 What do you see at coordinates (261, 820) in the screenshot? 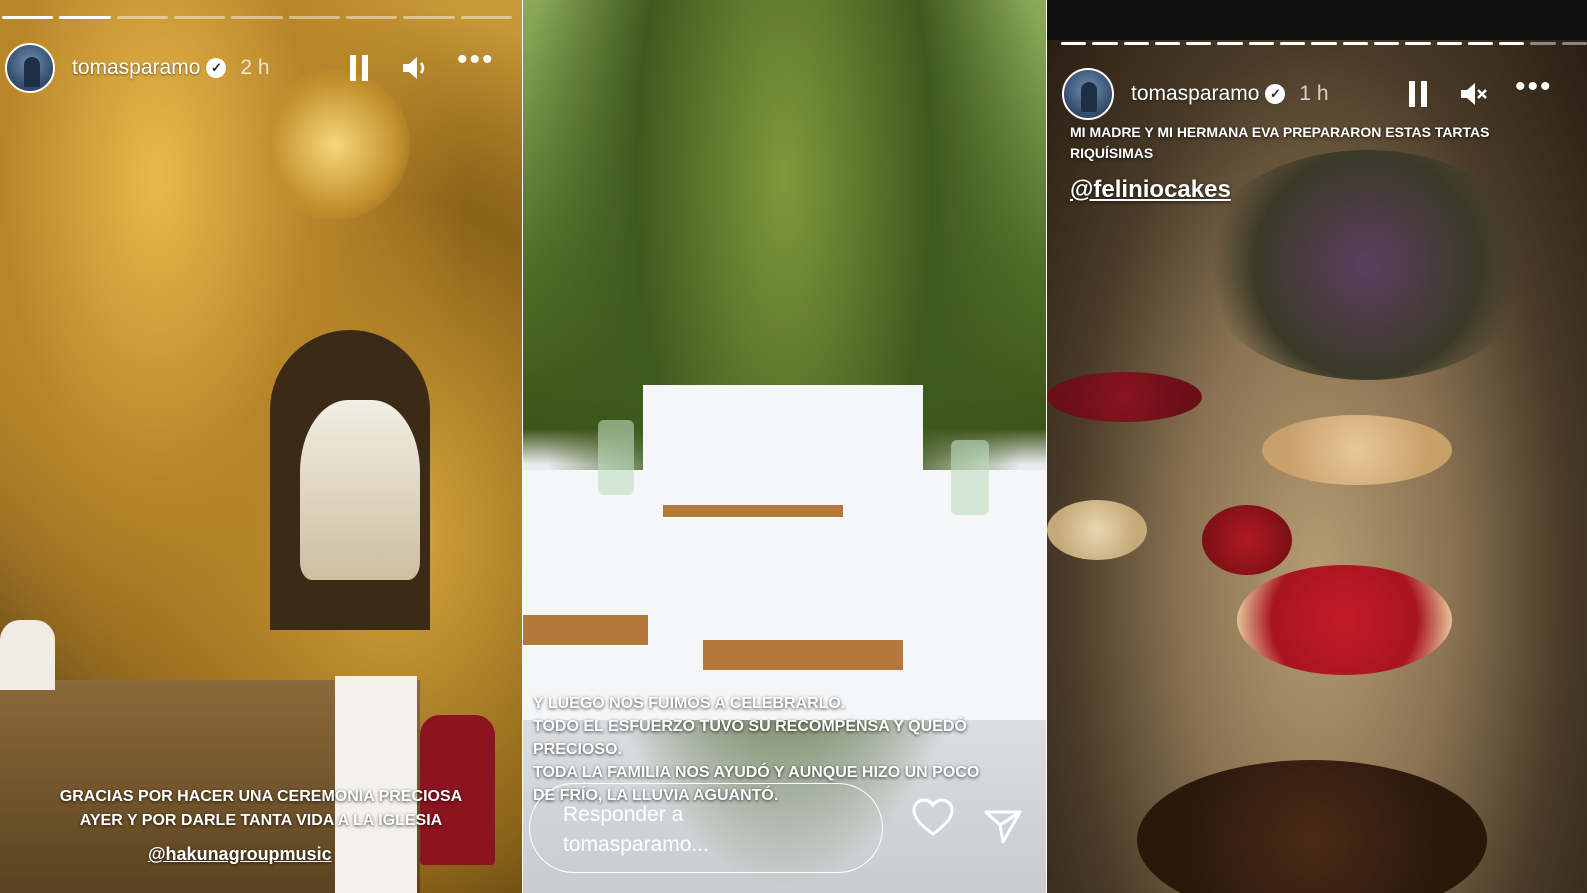
I see `caption-line: AYER Y POR DARLE TANTA VIDA A LA IGLESIA` at bounding box center [261, 820].